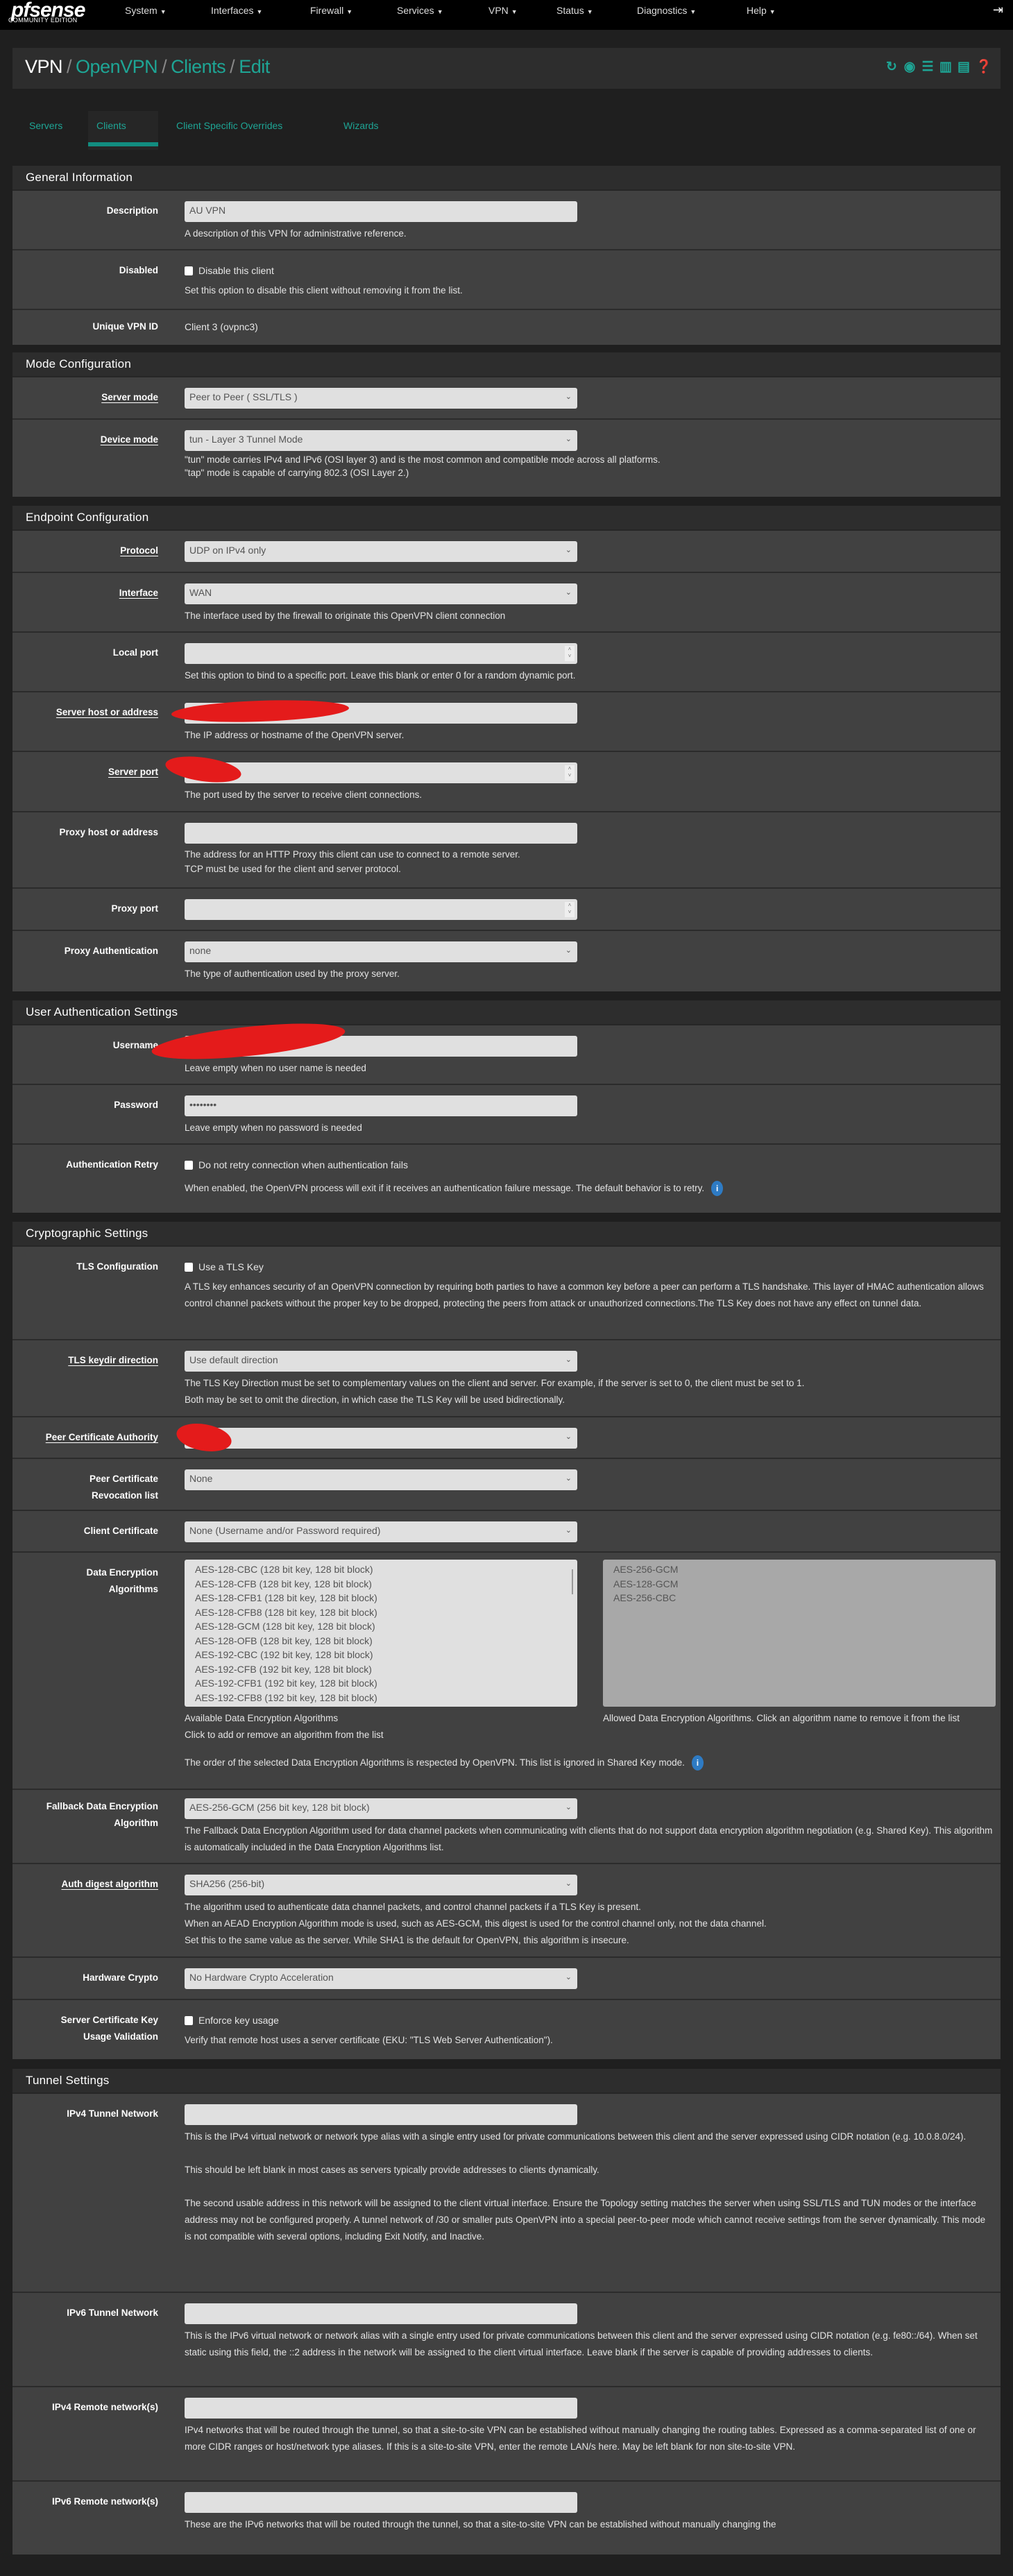 This screenshot has height=2576, width=1013. I want to click on breadcrumb-edit: Edit, so click(254, 66).